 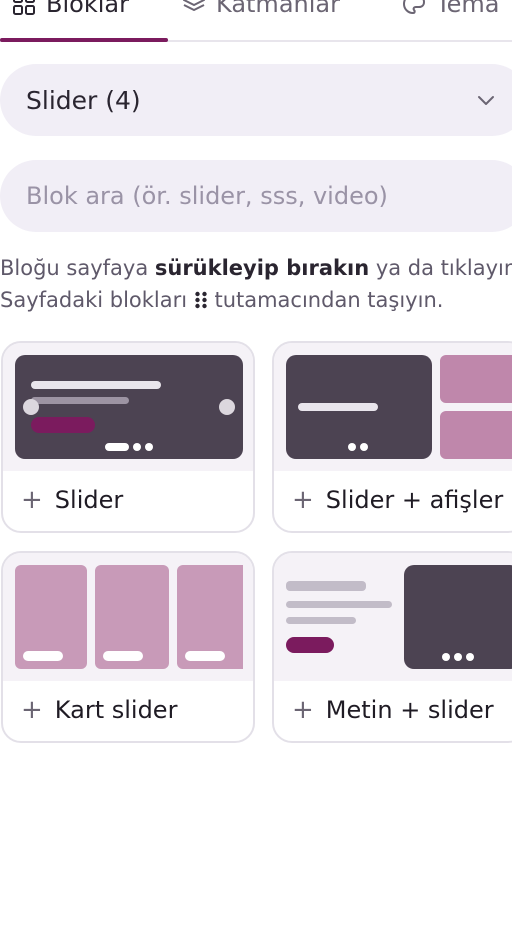 I want to click on block-card-slider-banners: + Slider + afişler, so click(x=392, y=437).